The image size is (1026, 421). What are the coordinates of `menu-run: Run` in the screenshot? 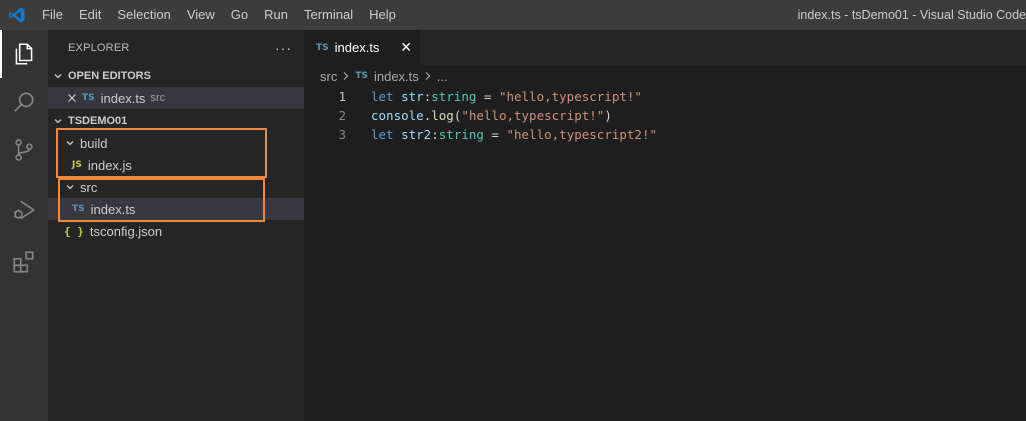 It's located at (276, 15).